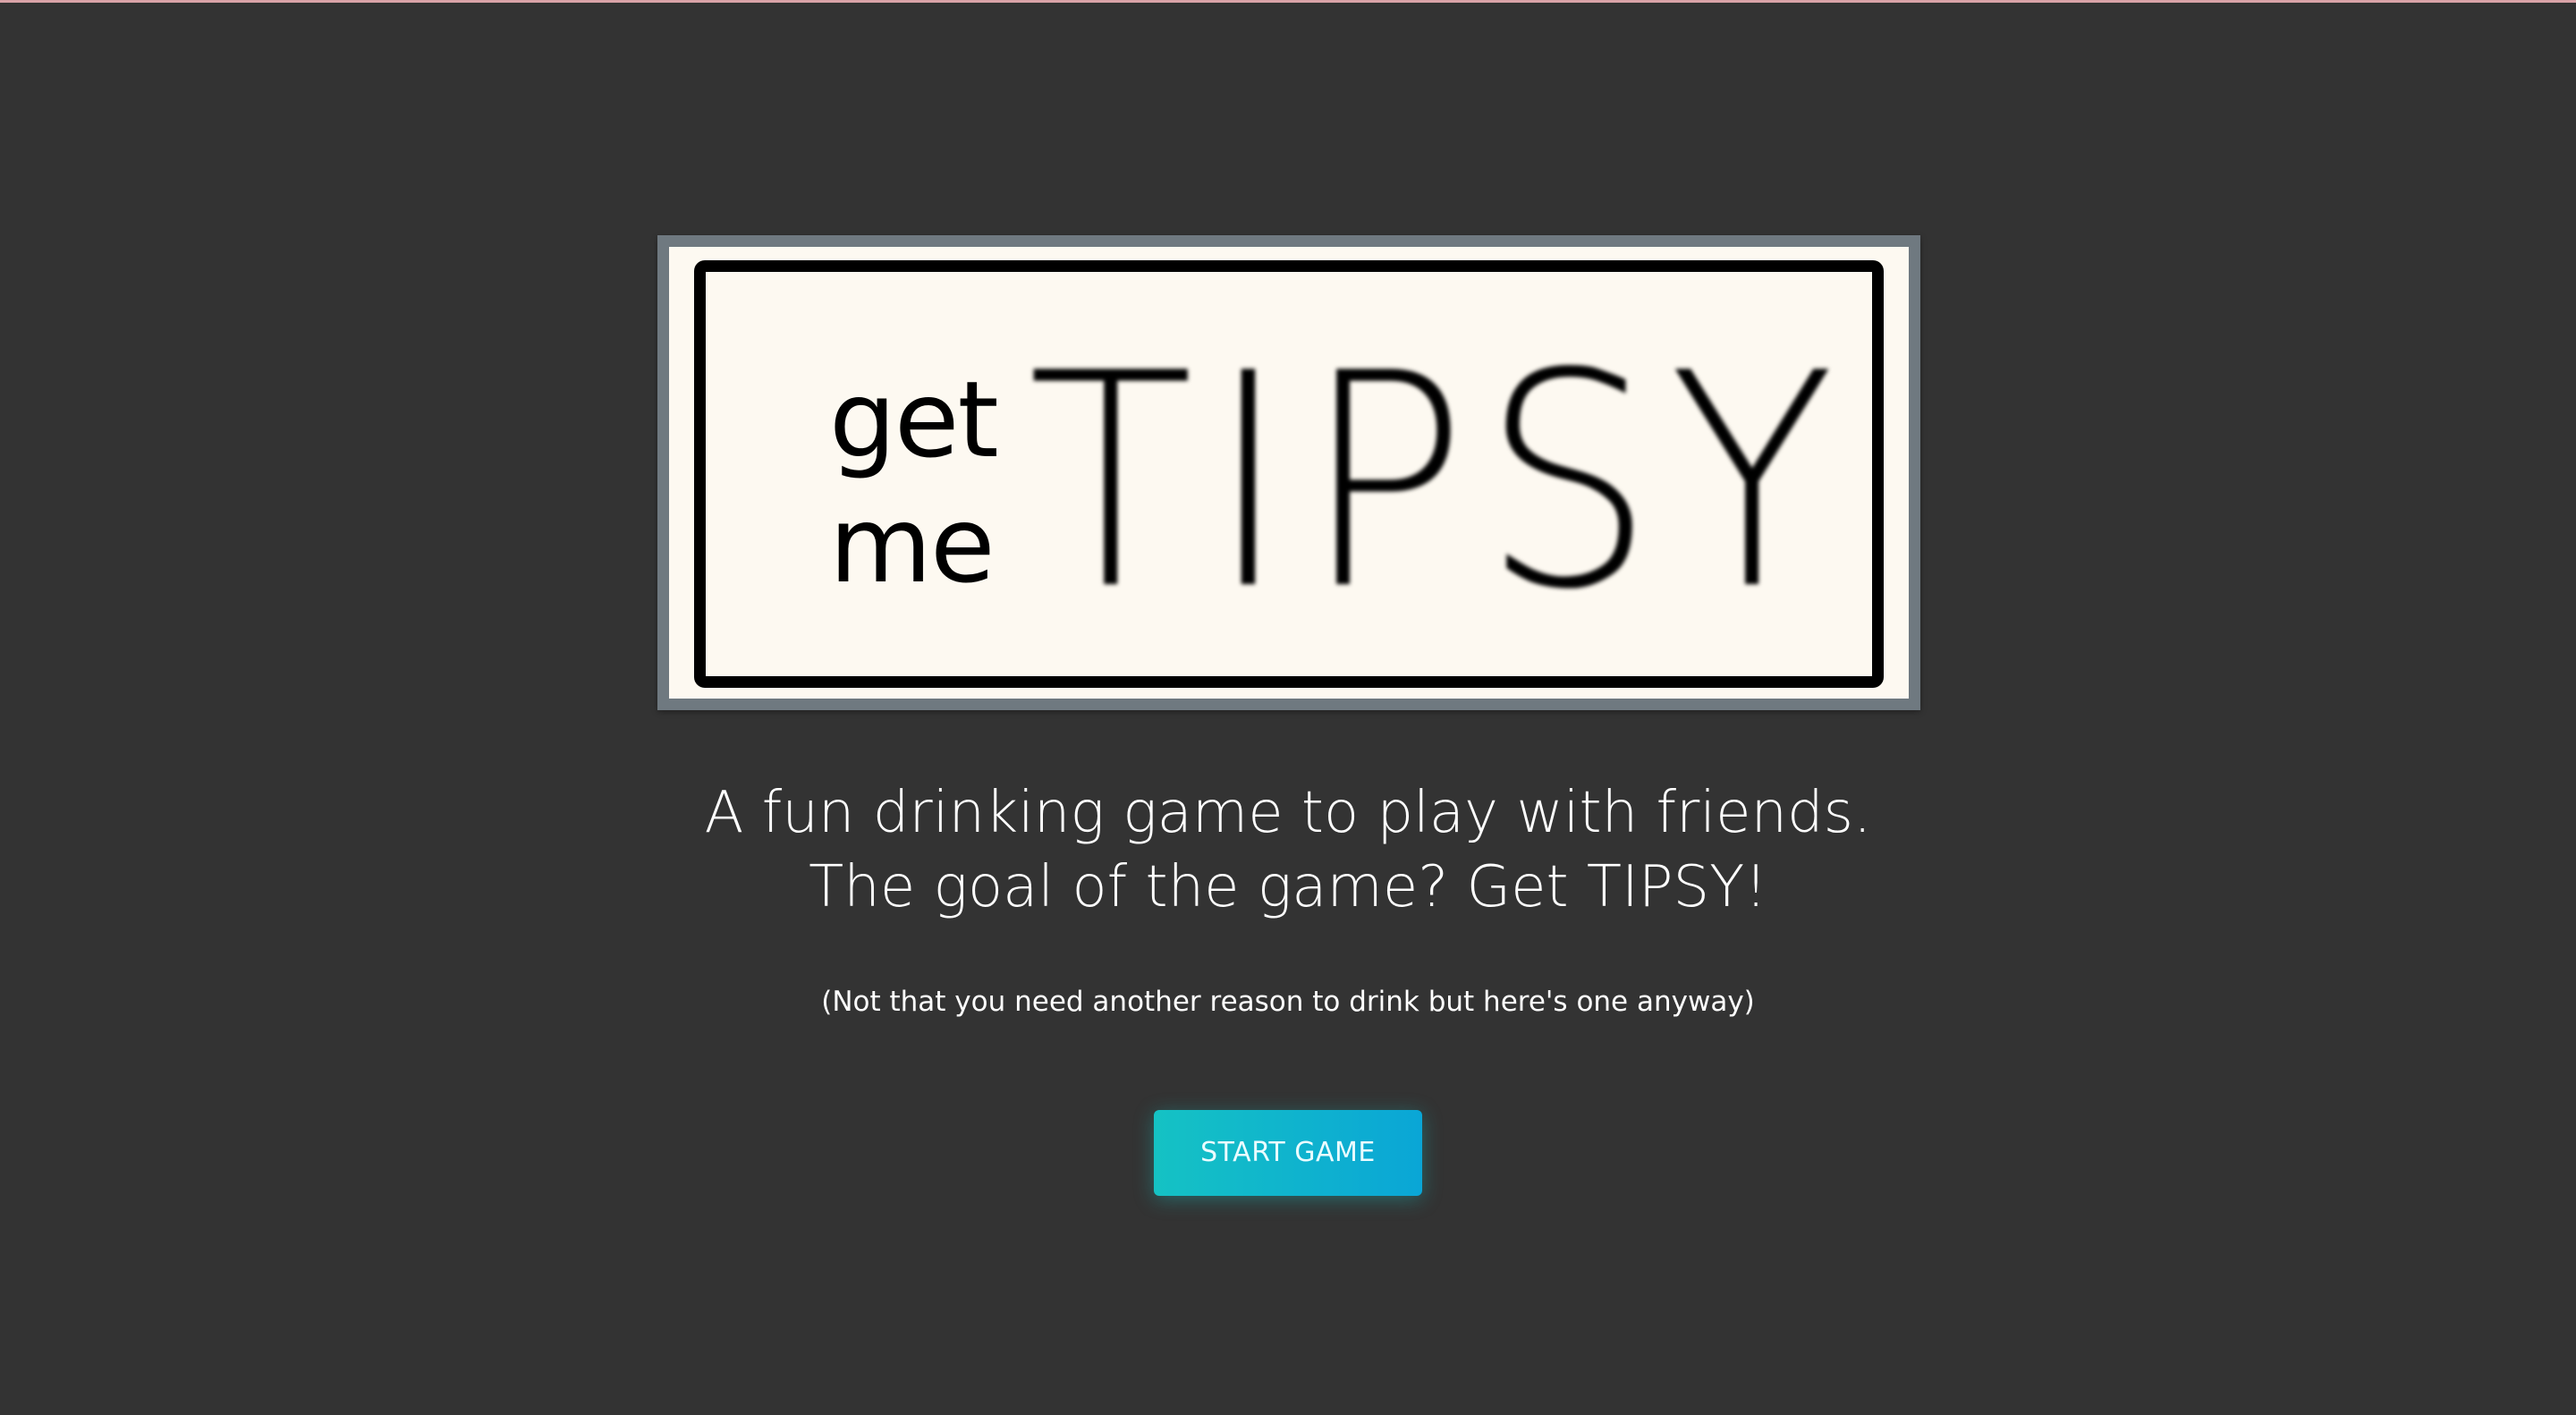  Describe the element at coordinates (1439, 482) in the screenshot. I see `logo-tipsy-wordmark: TIPSY` at that location.